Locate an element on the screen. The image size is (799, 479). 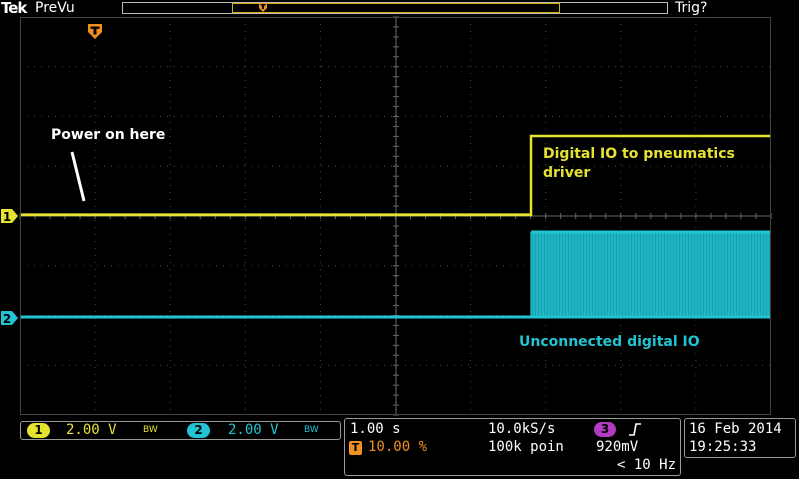
ch1-marker-label: 1 is located at coordinates (7, 217).